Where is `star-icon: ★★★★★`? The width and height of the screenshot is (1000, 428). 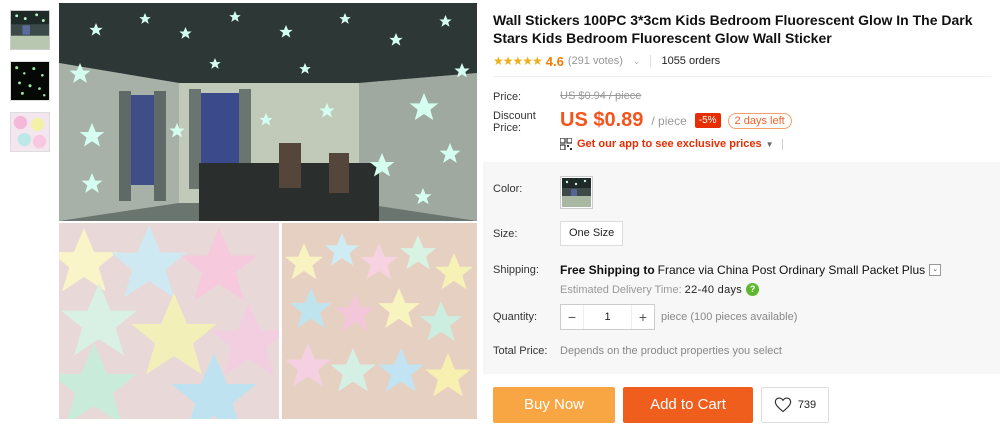
star-icon: ★★★★★ is located at coordinates (518, 61).